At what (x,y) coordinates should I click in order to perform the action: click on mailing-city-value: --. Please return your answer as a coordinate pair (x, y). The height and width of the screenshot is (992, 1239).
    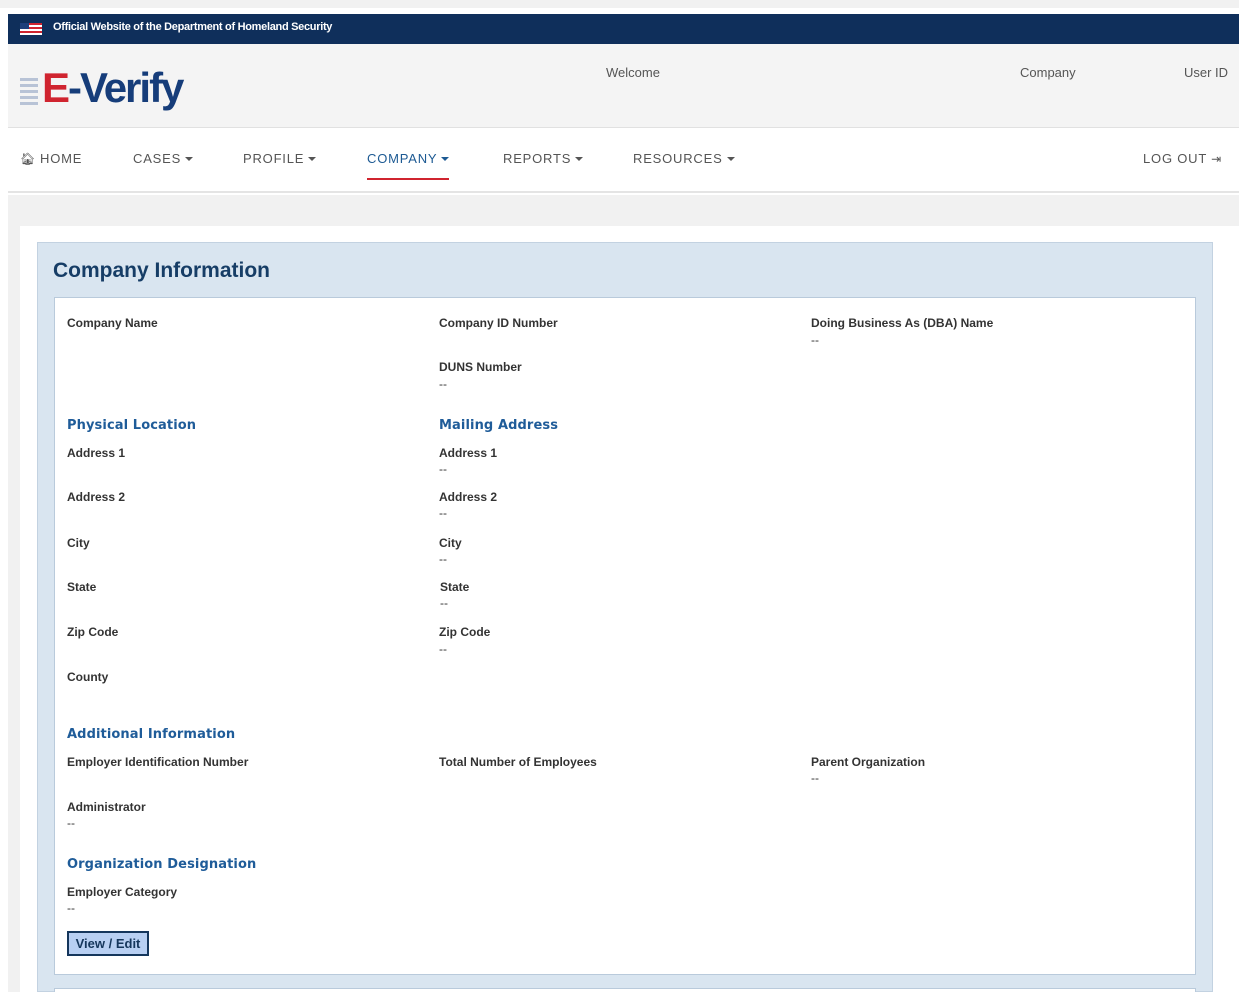
    Looking at the image, I should click on (443, 559).